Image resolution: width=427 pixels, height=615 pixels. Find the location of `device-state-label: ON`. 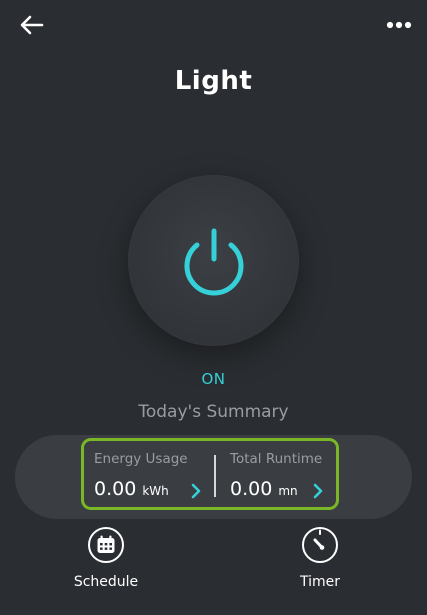

device-state-label: ON is located at coordinates (213, 379).